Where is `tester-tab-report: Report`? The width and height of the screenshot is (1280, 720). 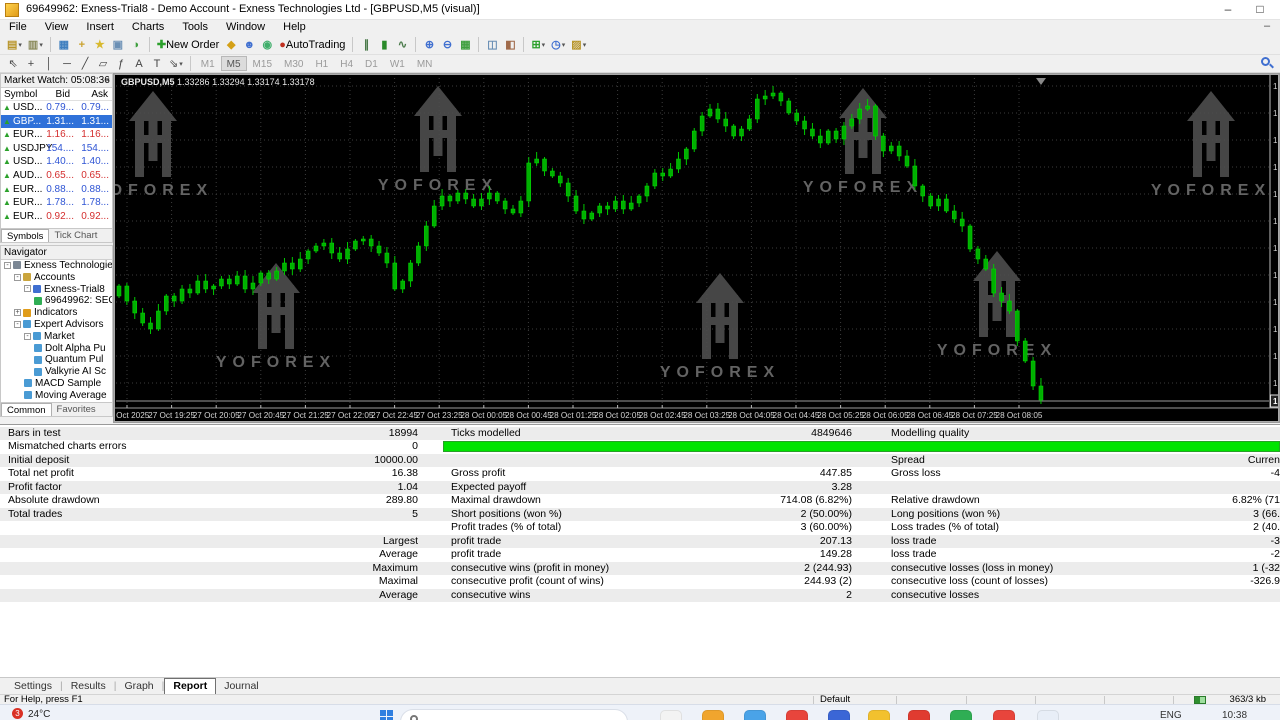
tester-tab-report: Report is located at coordinates (190, 686).